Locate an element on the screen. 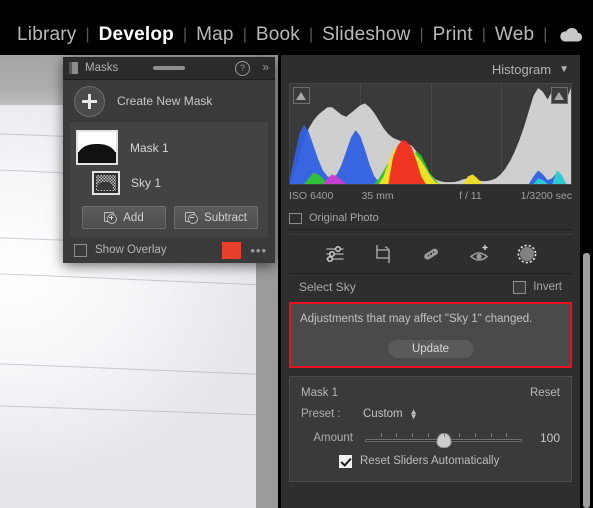  module-tab-develop: Develop is located at coordinates (136, 35).